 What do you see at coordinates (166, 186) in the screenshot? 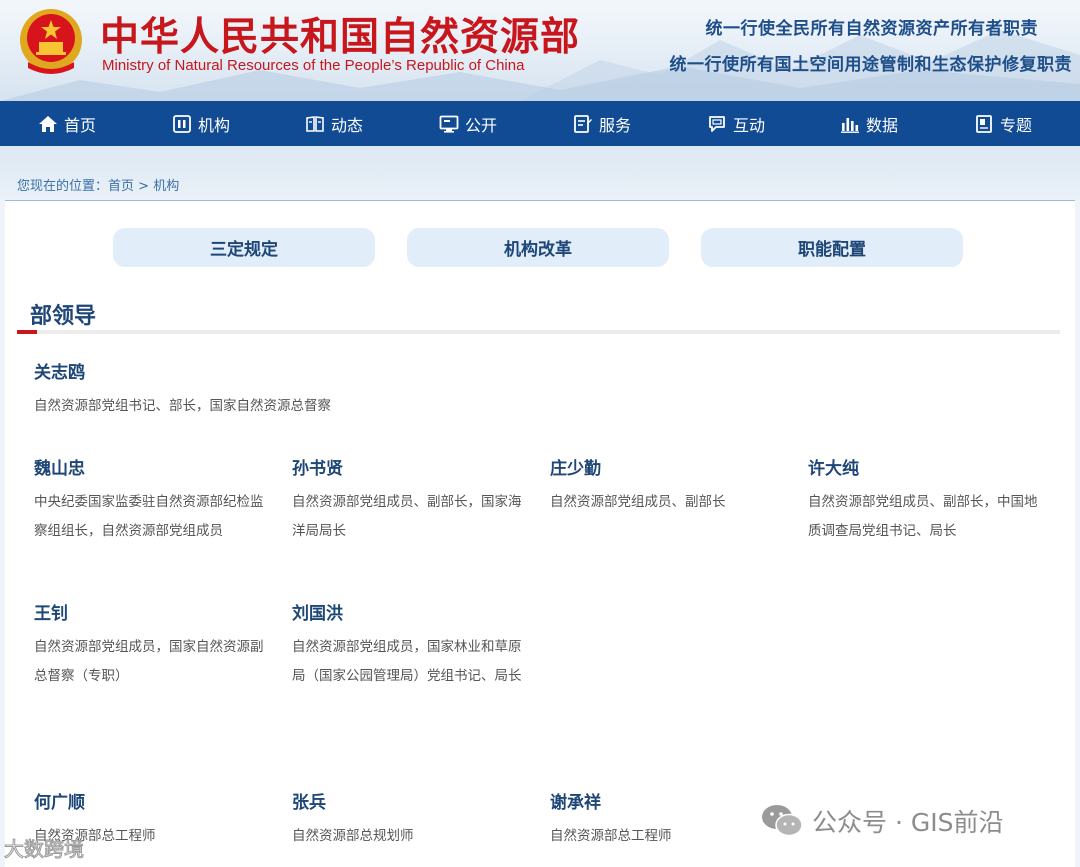
I see `breadcrumb-current-link: 机构` at bounding box center [166, 186].